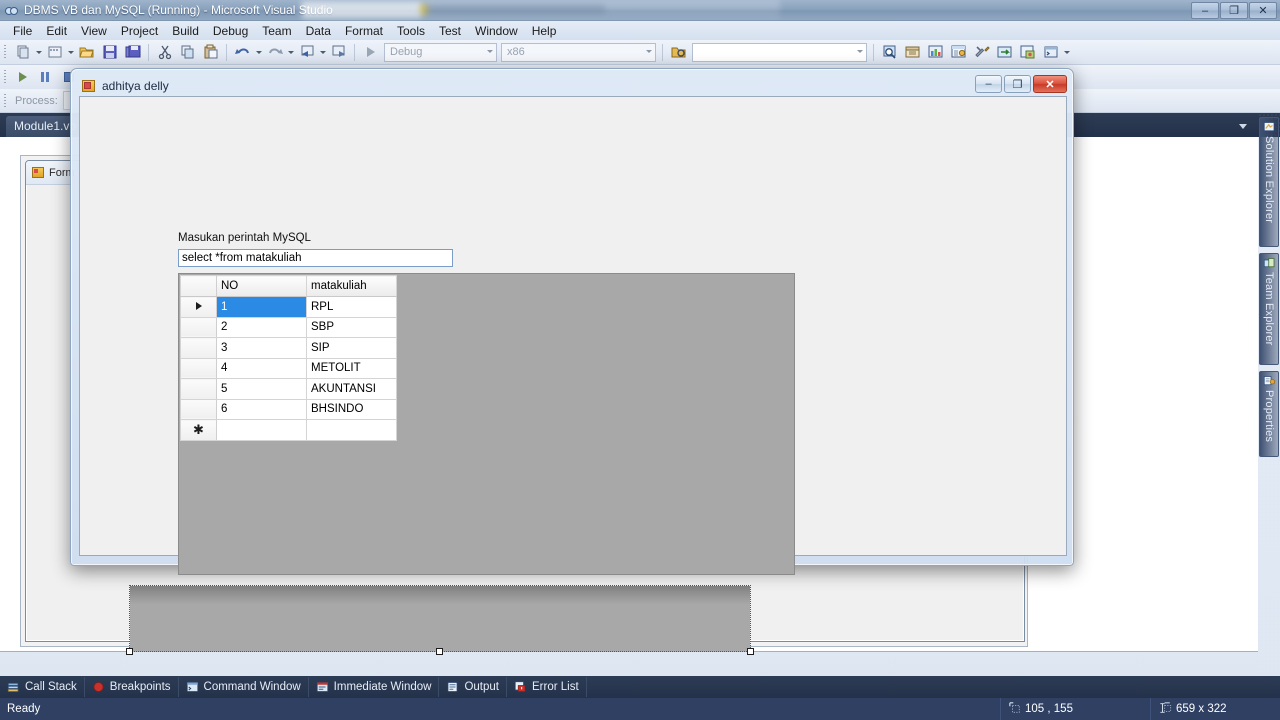 The width and height of the screenshot is (1280, 720). Describe the element at coordinates (132, 687) in the screenshot. I see `tab-breakpoints: Breakpoints` at that location.